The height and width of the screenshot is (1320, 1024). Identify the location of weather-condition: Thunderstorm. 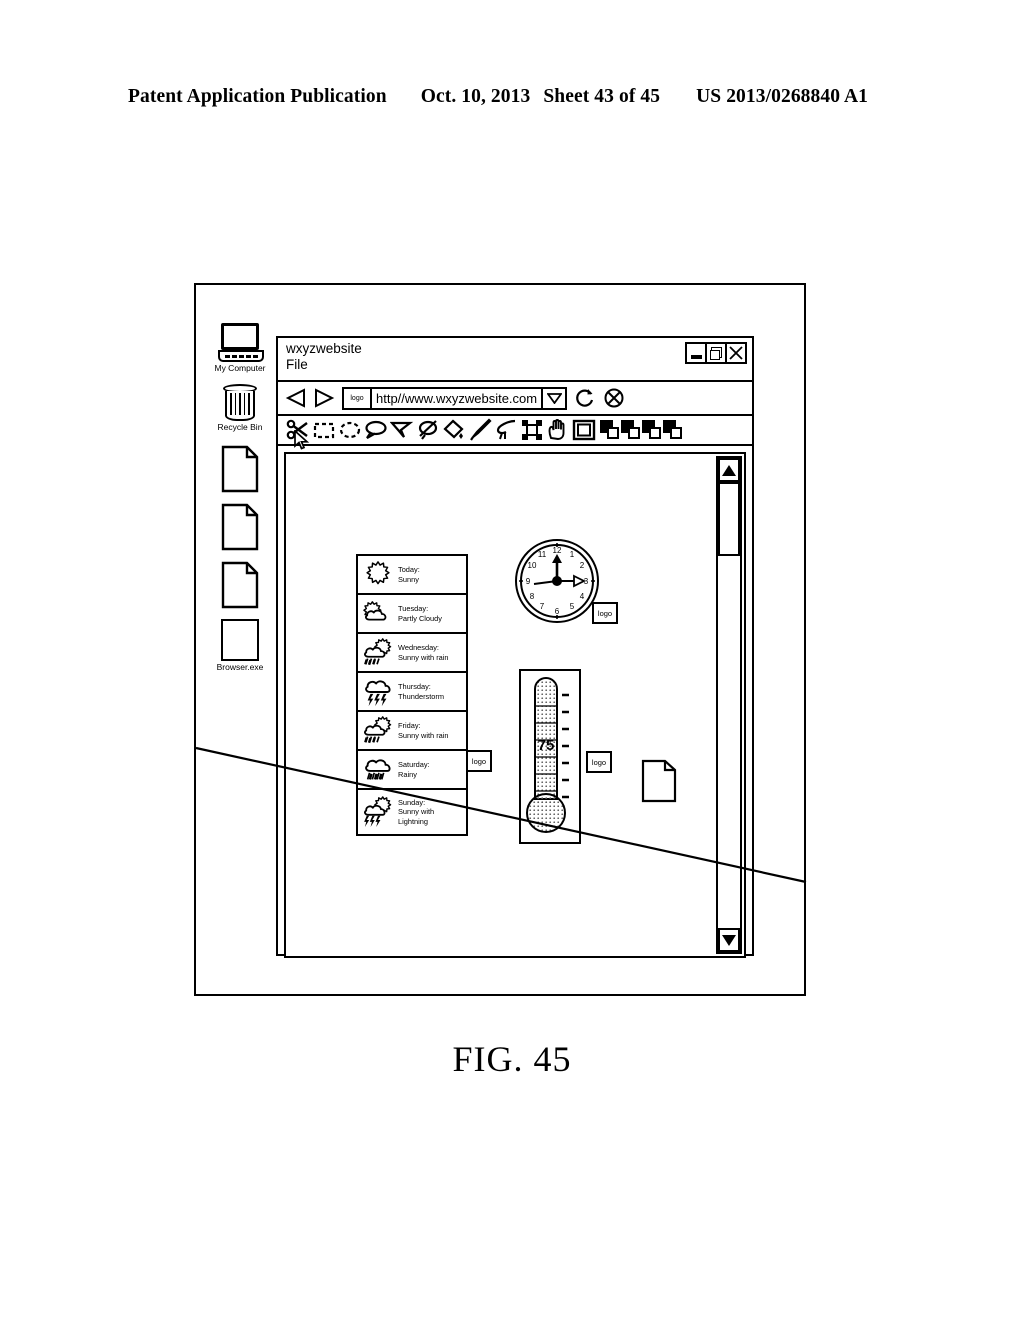
(421, 696).